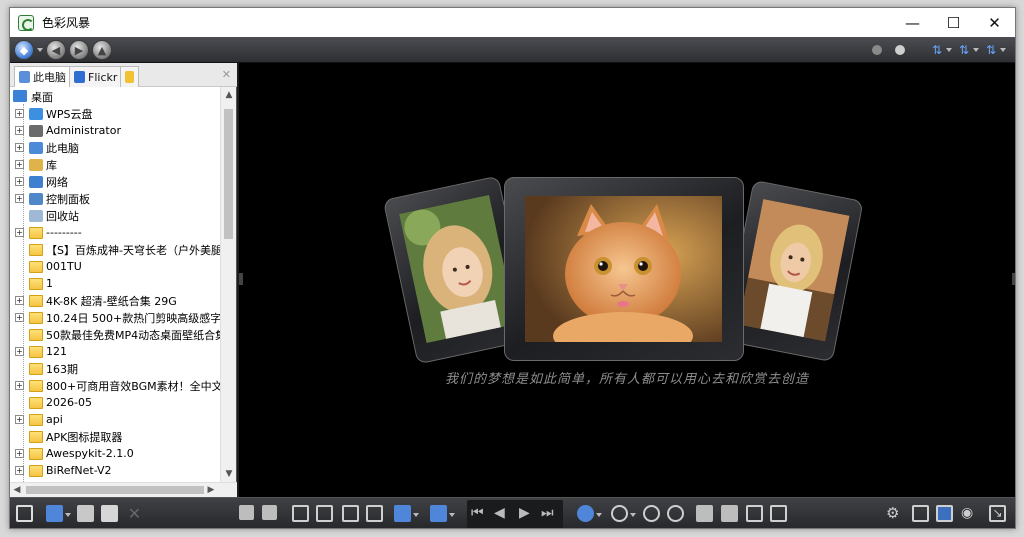 Image resolution: width=1024 pixels, height=537 pixels. What do you see at coordinates (17, 490) in the screenshot?
I see `scroll-left-icon: ◀` at bounding box center [17, 490].